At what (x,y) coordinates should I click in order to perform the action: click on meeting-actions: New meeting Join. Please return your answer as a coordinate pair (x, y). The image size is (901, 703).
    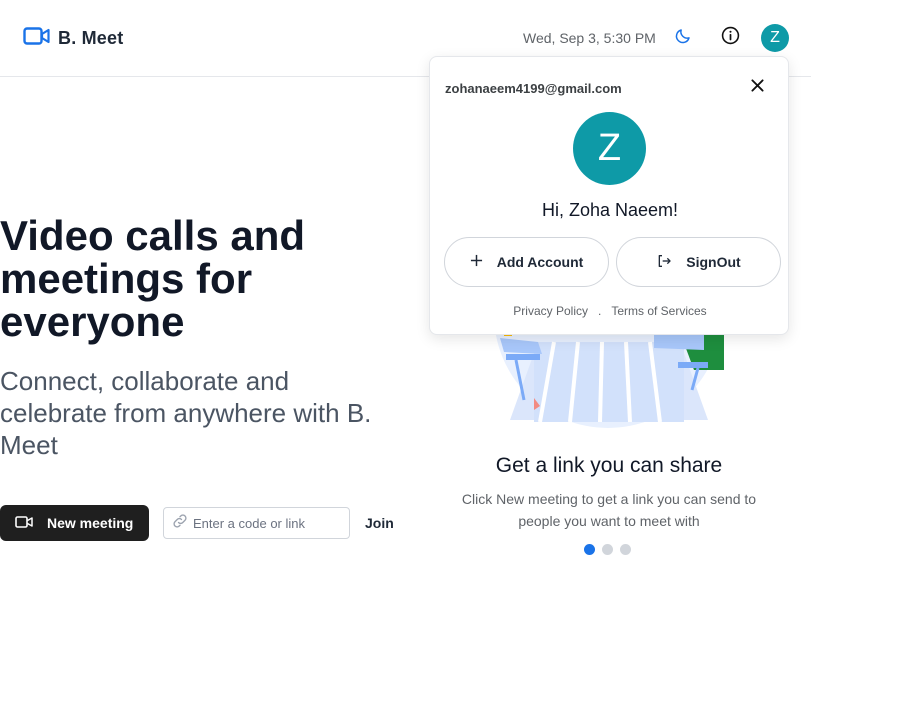
    Looking at the image, I should click on (197, 523).